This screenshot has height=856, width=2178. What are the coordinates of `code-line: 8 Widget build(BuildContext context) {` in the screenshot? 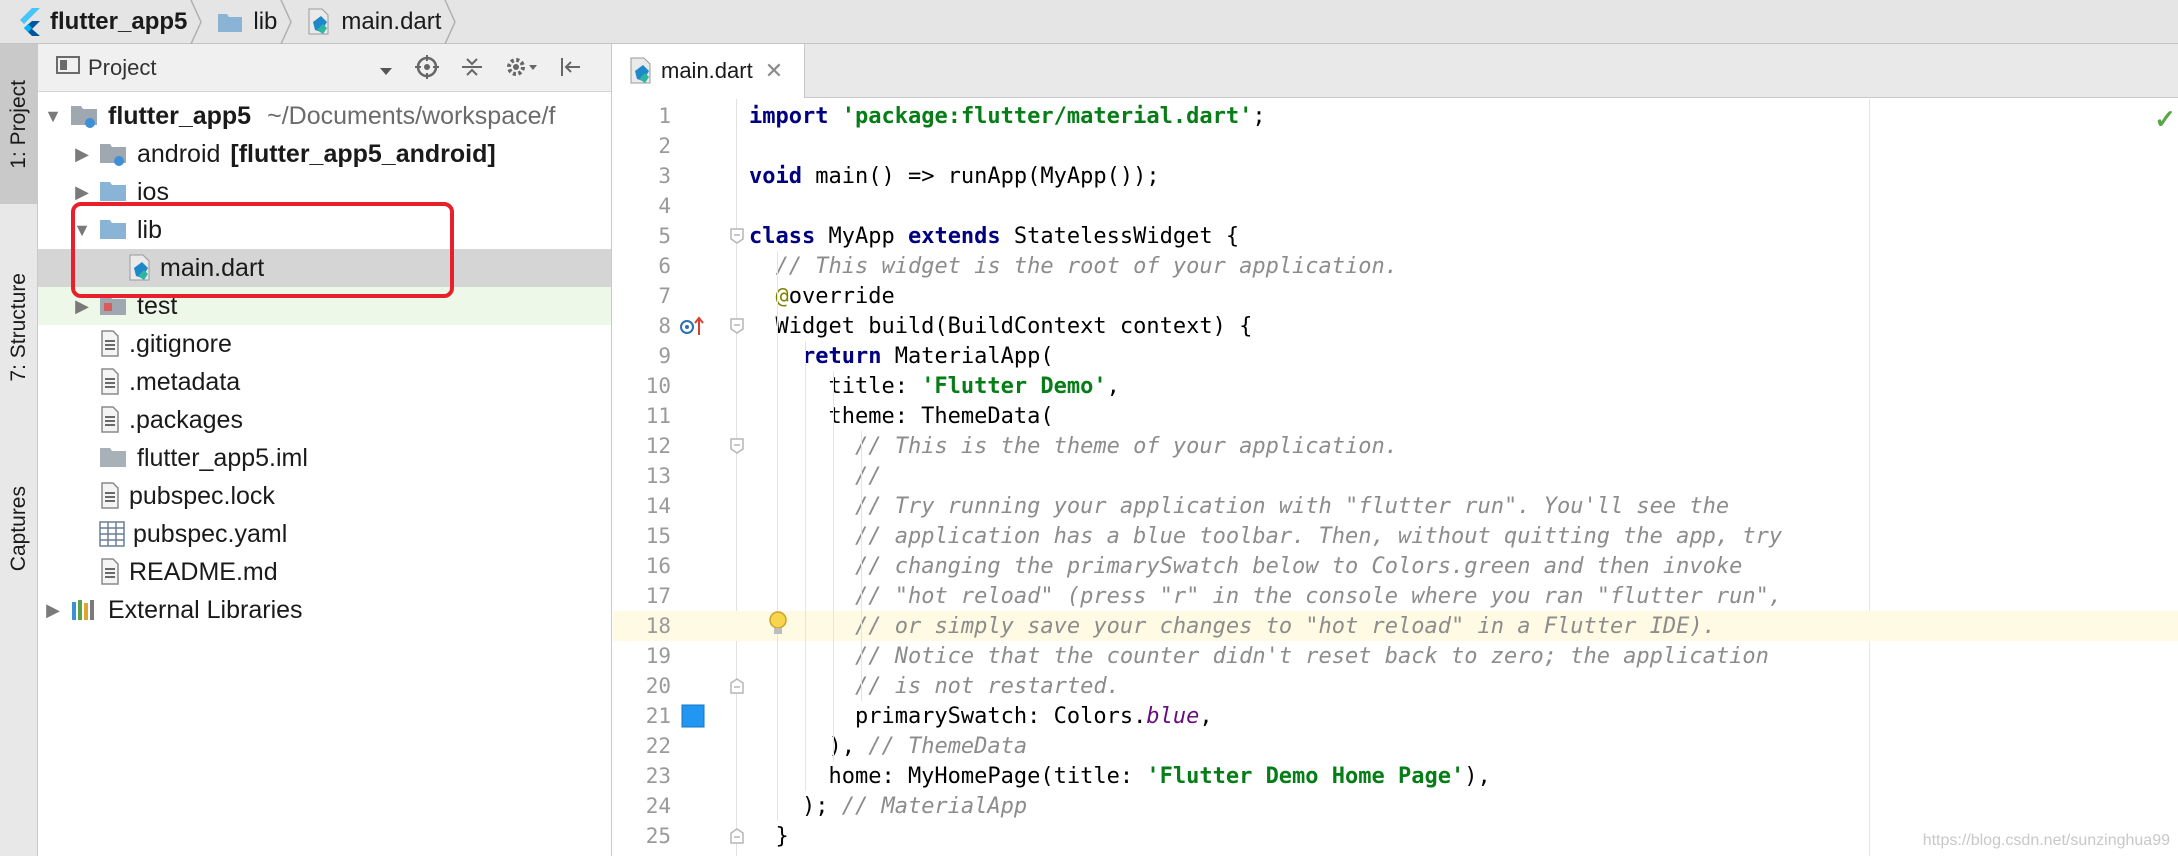 It's located at (1395, 326).